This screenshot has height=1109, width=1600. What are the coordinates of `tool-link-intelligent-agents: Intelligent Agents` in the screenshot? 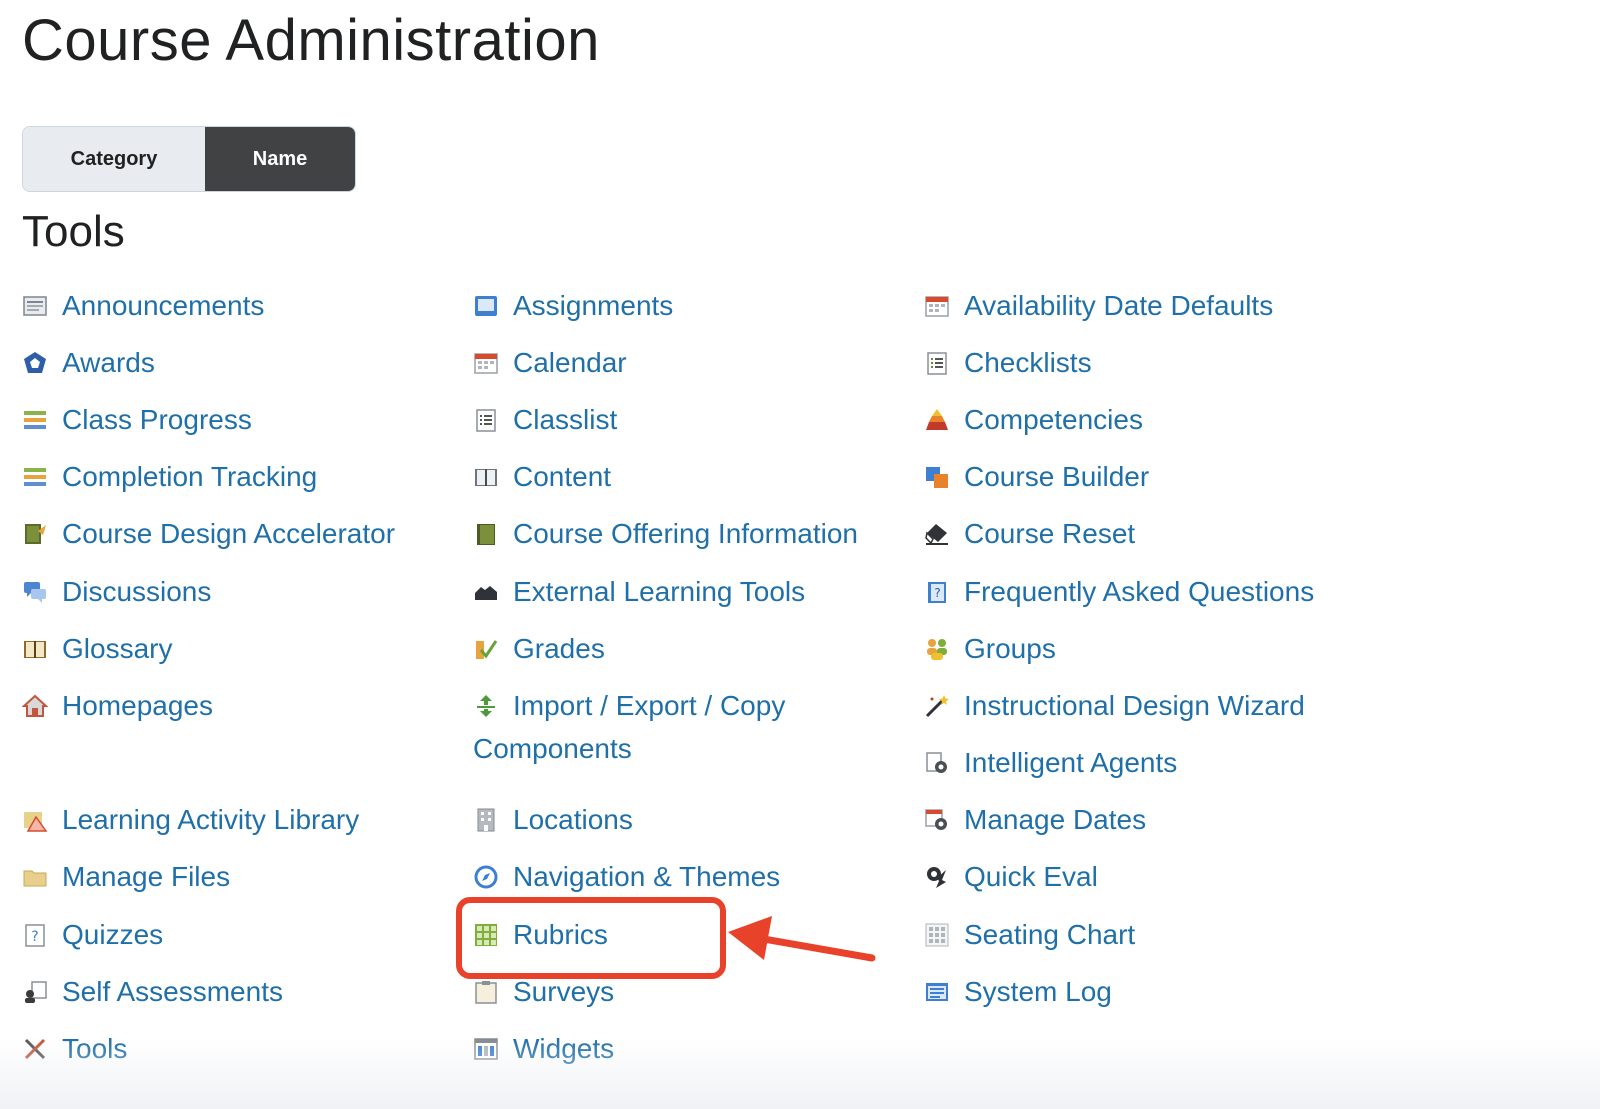 It's located at (1050, 762).